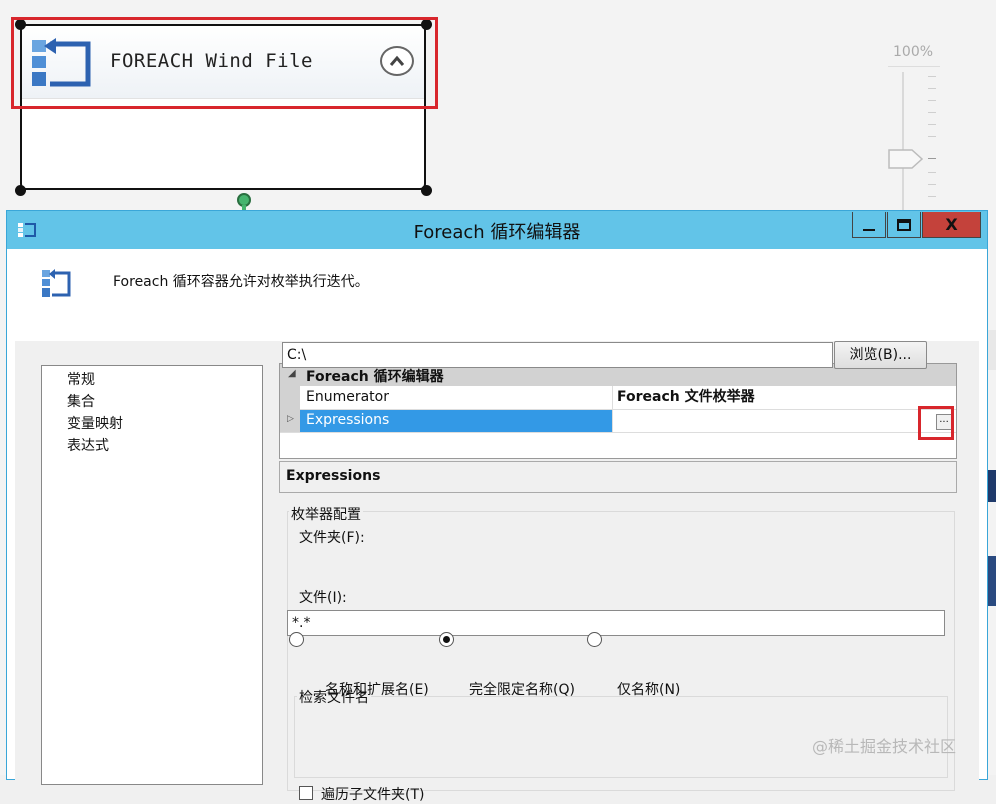  I want to click on collapse-triangle-icon: ◢, so click(292, 373).